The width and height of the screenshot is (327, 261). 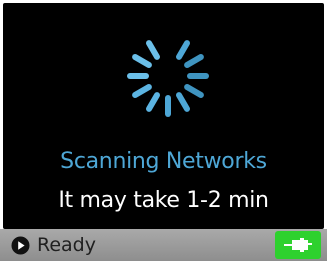 What do you see at coordinates (163, 245) in the screenshot?
I see `status-bar: Ready` at bounding box center [163, 245].